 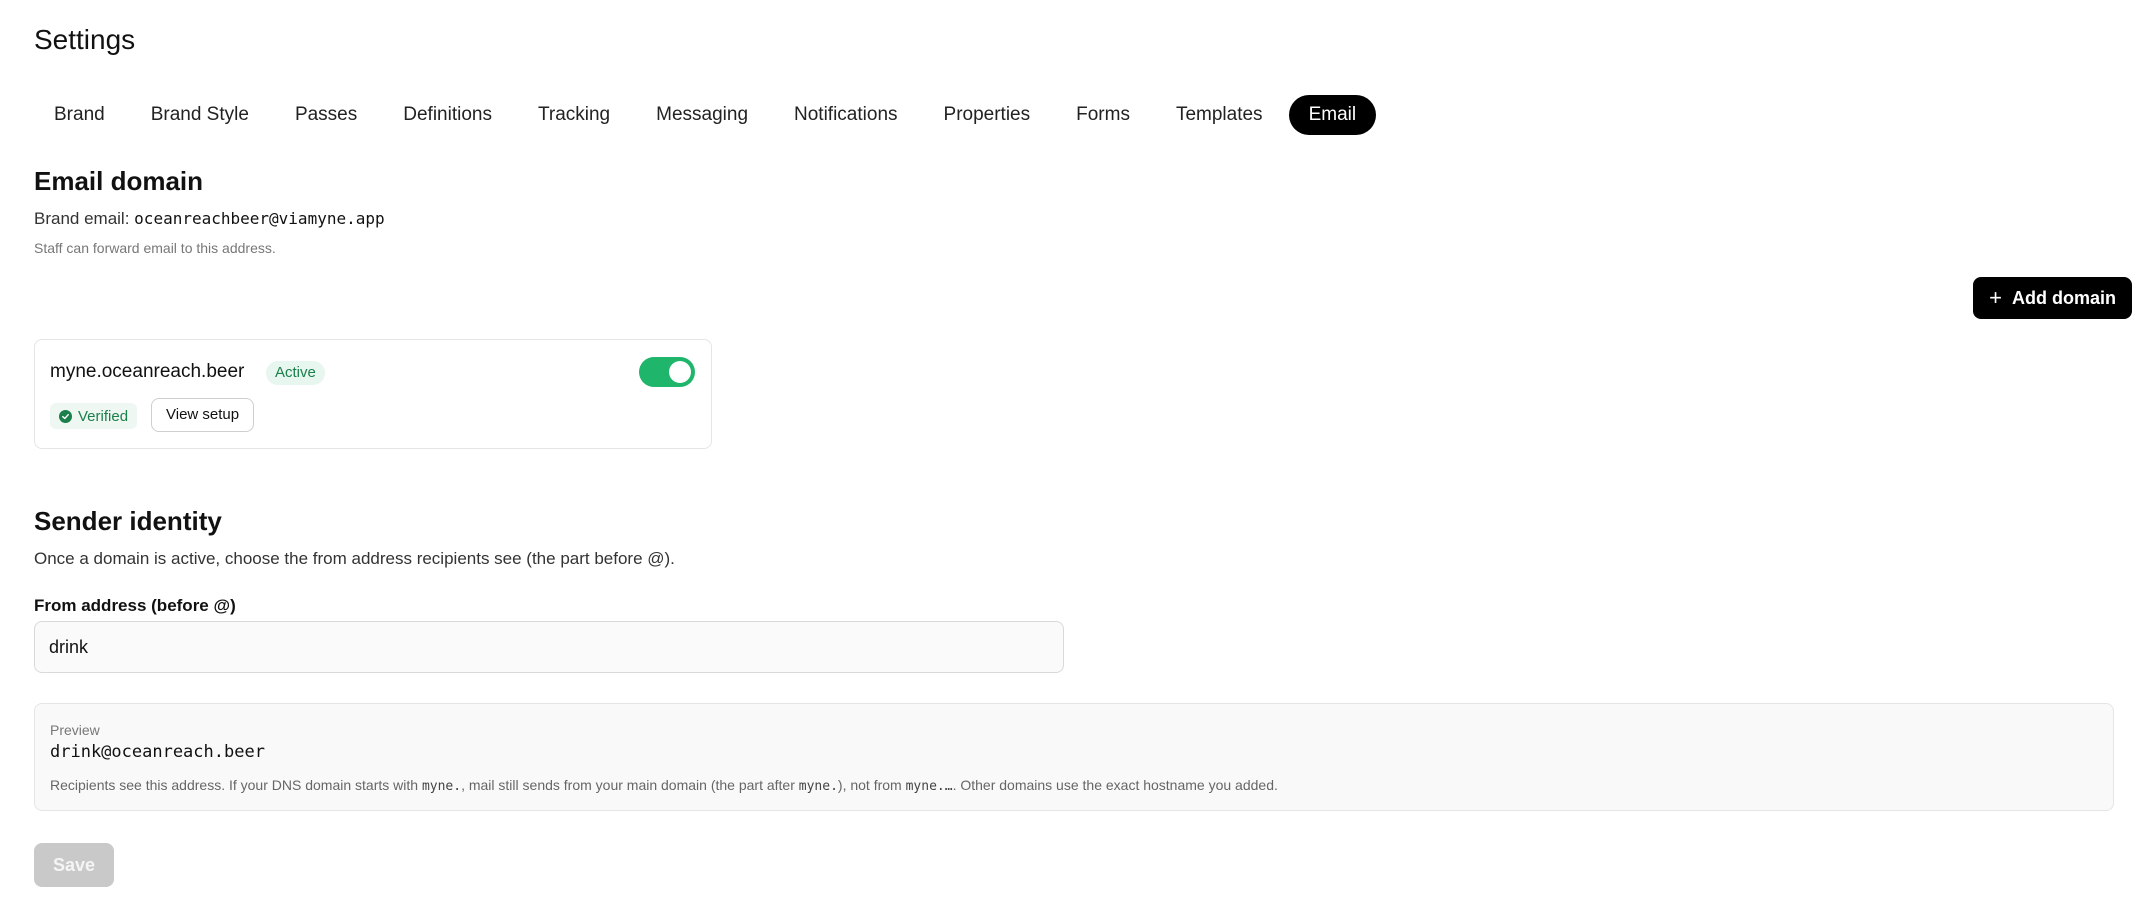 I want to click on tab-passes: Passes, so click(x=326, y=115).